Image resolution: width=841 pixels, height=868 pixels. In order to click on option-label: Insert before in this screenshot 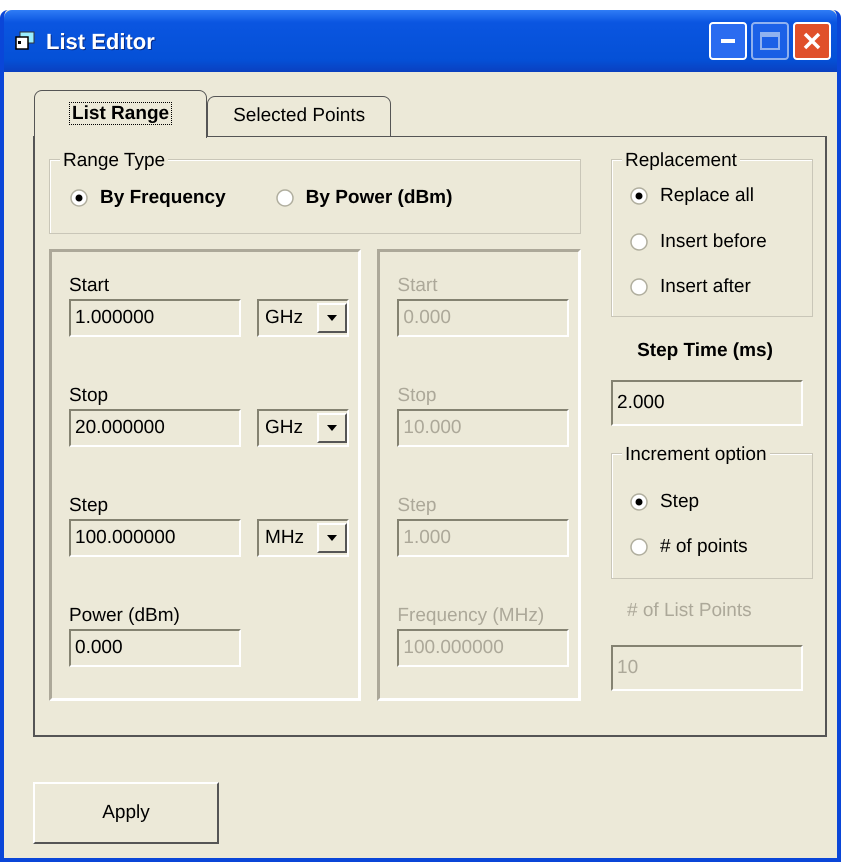, I will do `click(713, 242)`.